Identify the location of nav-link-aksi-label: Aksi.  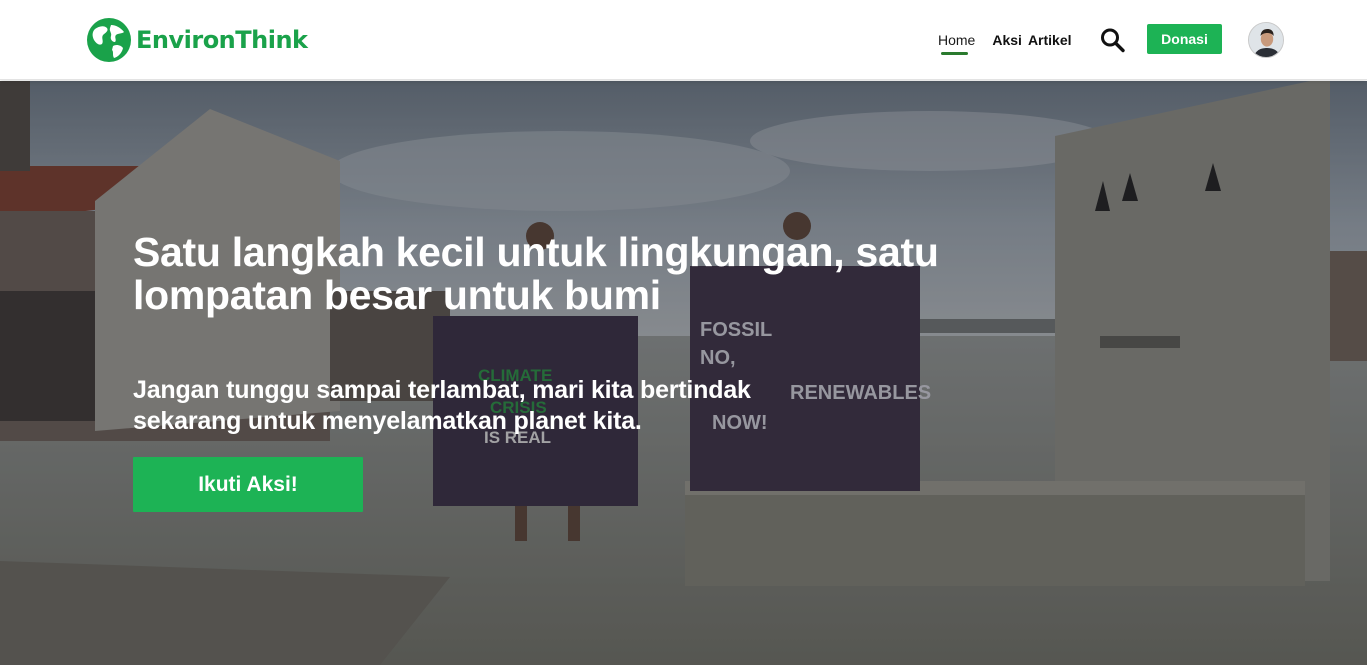
(1007, 40).